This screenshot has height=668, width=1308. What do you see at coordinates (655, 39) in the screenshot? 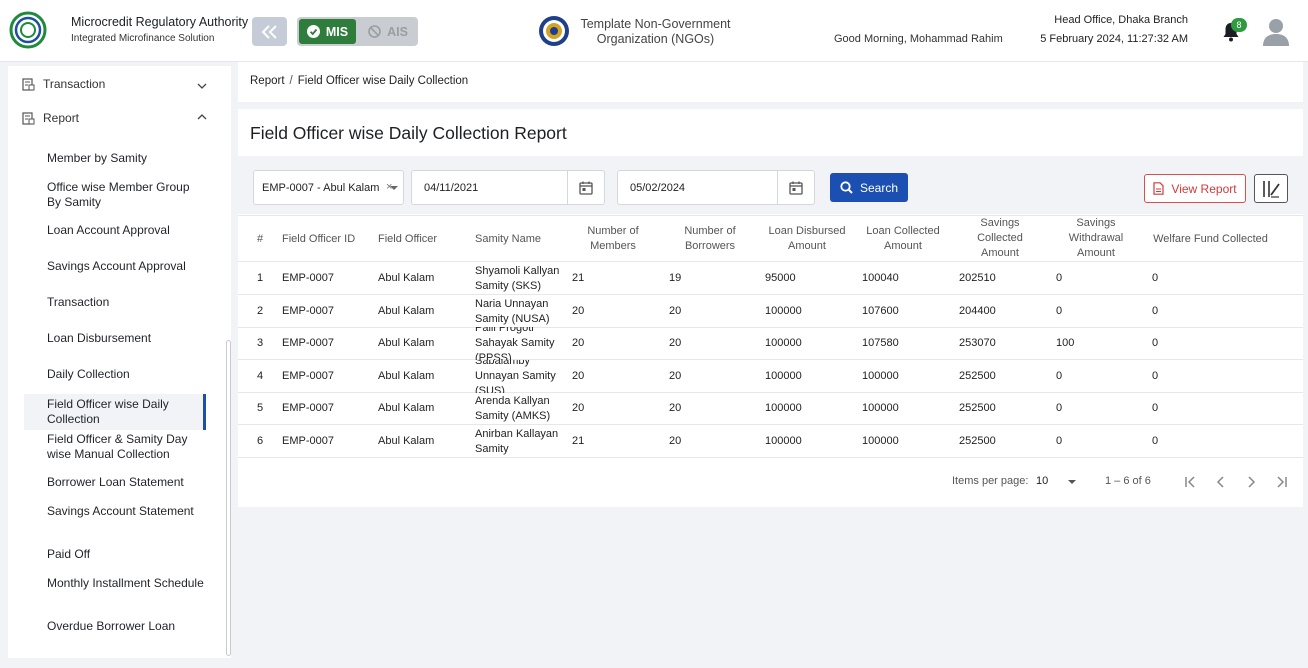
I see `ngo-name-line2: Organization (NGOs)` at bounding box center [655, 39].